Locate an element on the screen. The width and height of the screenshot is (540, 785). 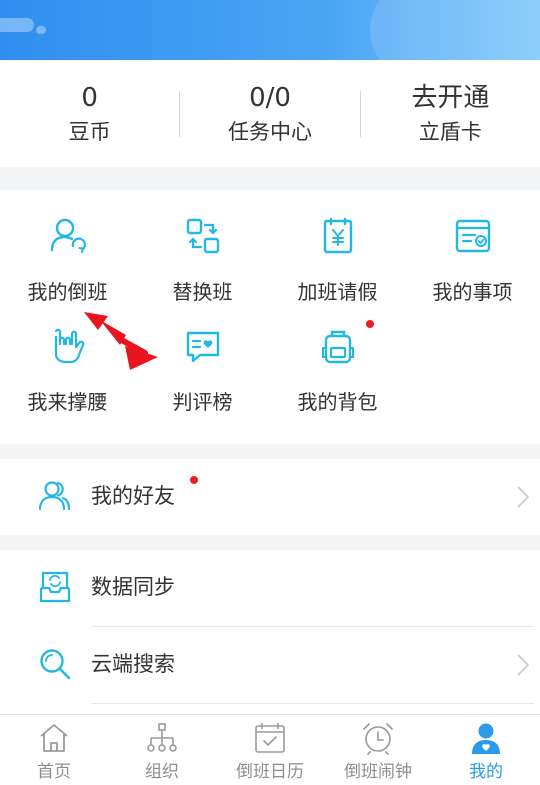
bottom-tab-bar: 首页 组织 倒班日历 倒班闹钟 我的 is located at coordinates (270, 749).